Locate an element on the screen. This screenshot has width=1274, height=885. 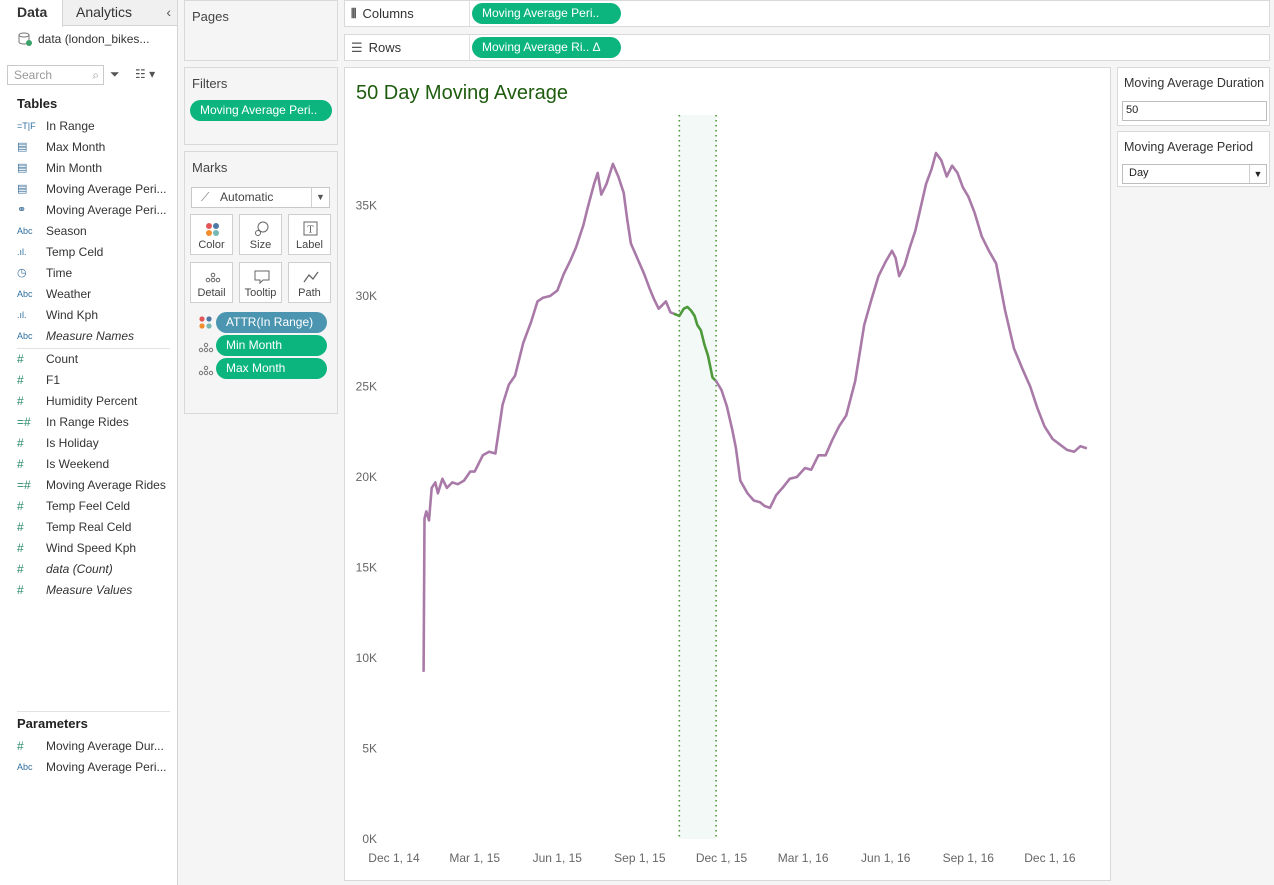
field-item: ▤ Max Month is located at coordinates (89, 147).